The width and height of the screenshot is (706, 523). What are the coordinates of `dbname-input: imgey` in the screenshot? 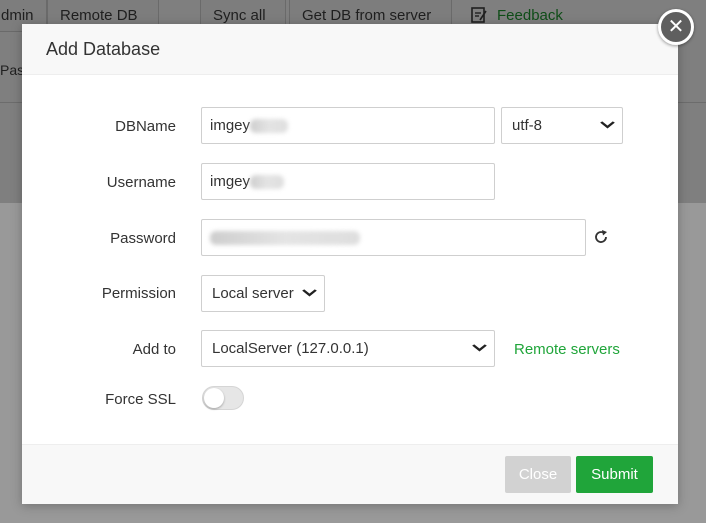 It's located at (348, 125).